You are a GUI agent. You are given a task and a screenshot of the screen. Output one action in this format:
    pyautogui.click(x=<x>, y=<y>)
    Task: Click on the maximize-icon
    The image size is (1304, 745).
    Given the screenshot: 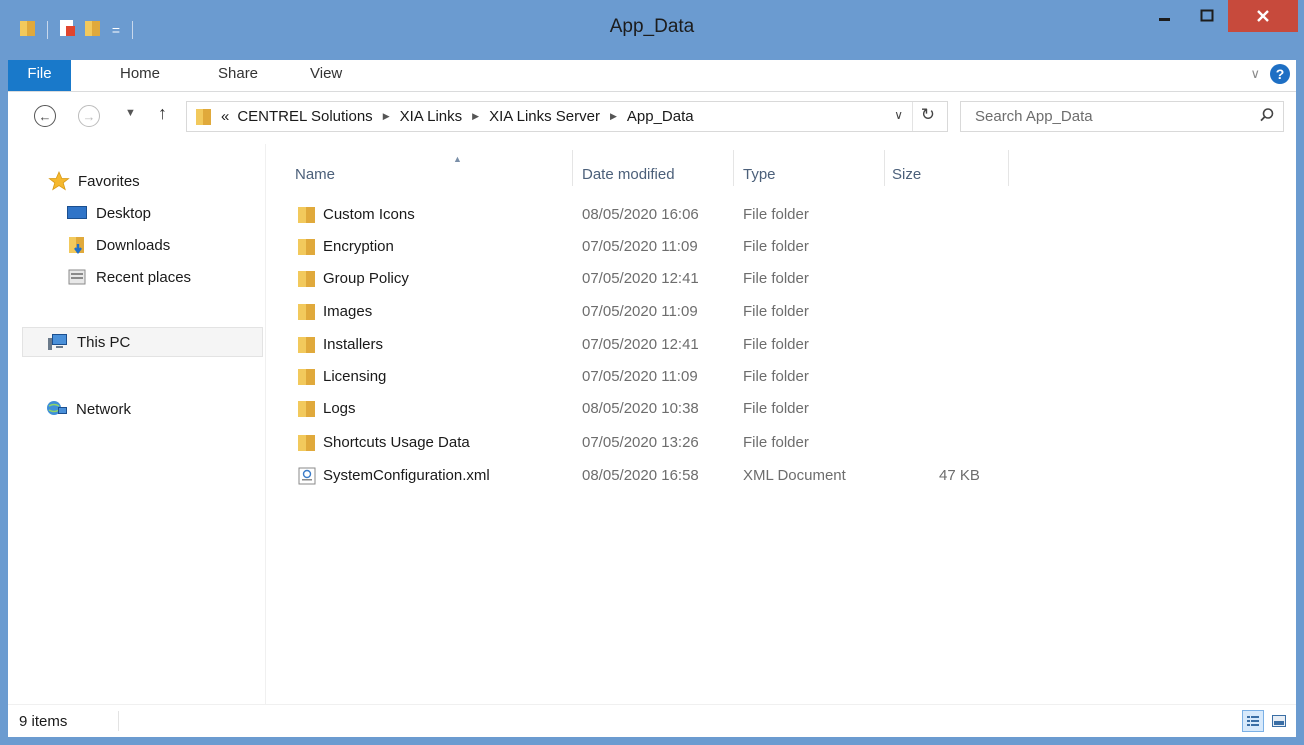 What is the action you would take?
    pyautogui.click(x=1207, y=15)
    